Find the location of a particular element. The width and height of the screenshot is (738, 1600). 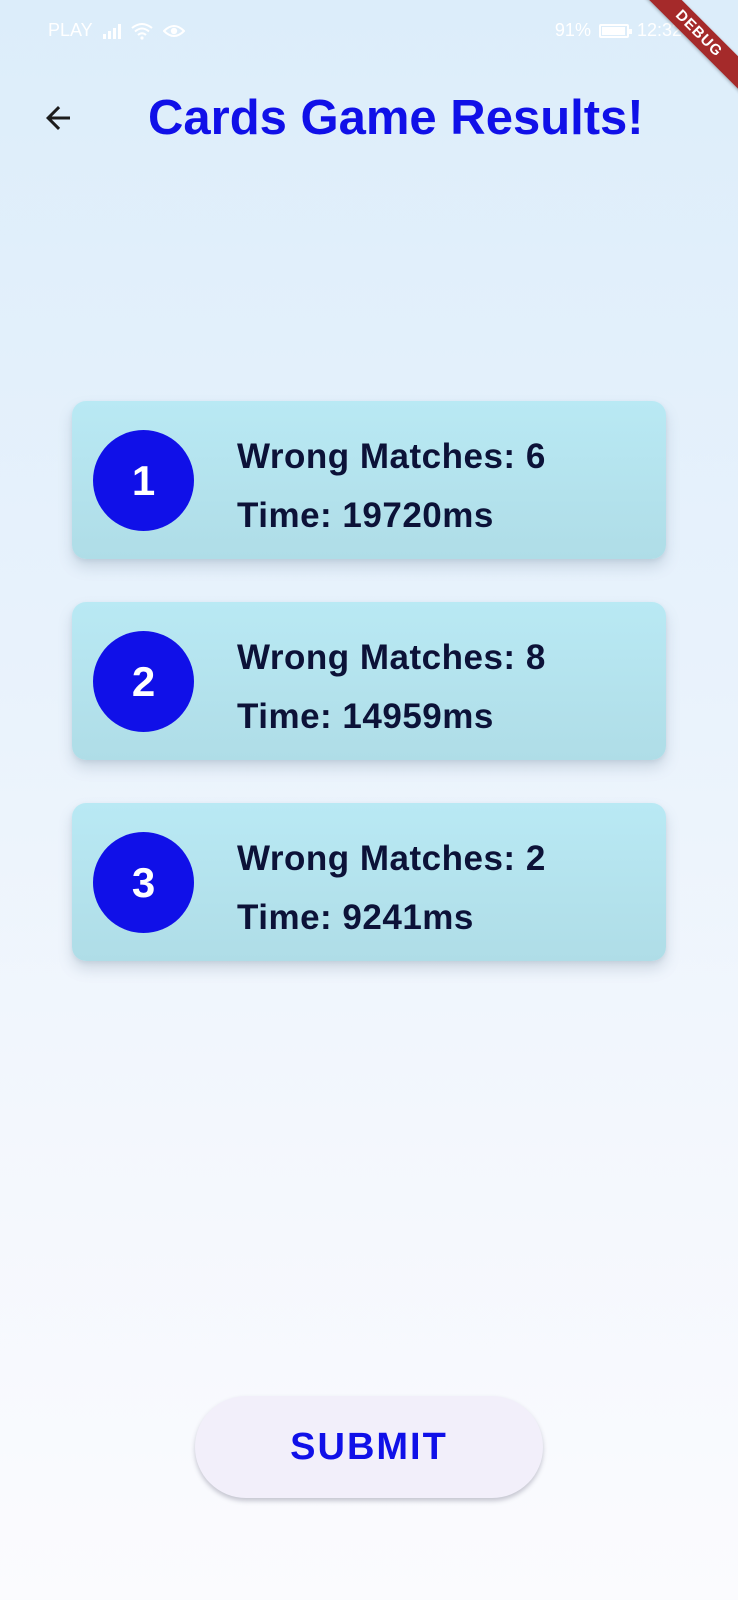

result-card: 2 Wrong Matches: 8 Time: 14959ms is located at coordinates (369, 681).